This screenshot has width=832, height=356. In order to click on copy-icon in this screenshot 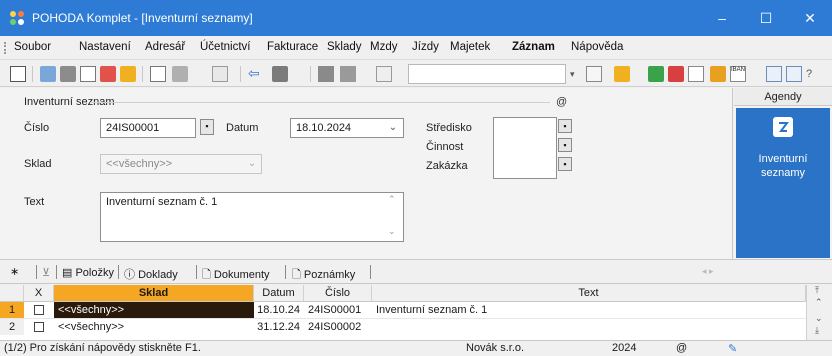, I will do `click(348, 74)`.